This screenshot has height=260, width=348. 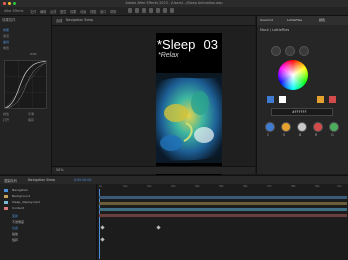 What do you see at coordinates (332, 135) in the screenshot?
I see `control-label: G` at bounding box center [332, 135].